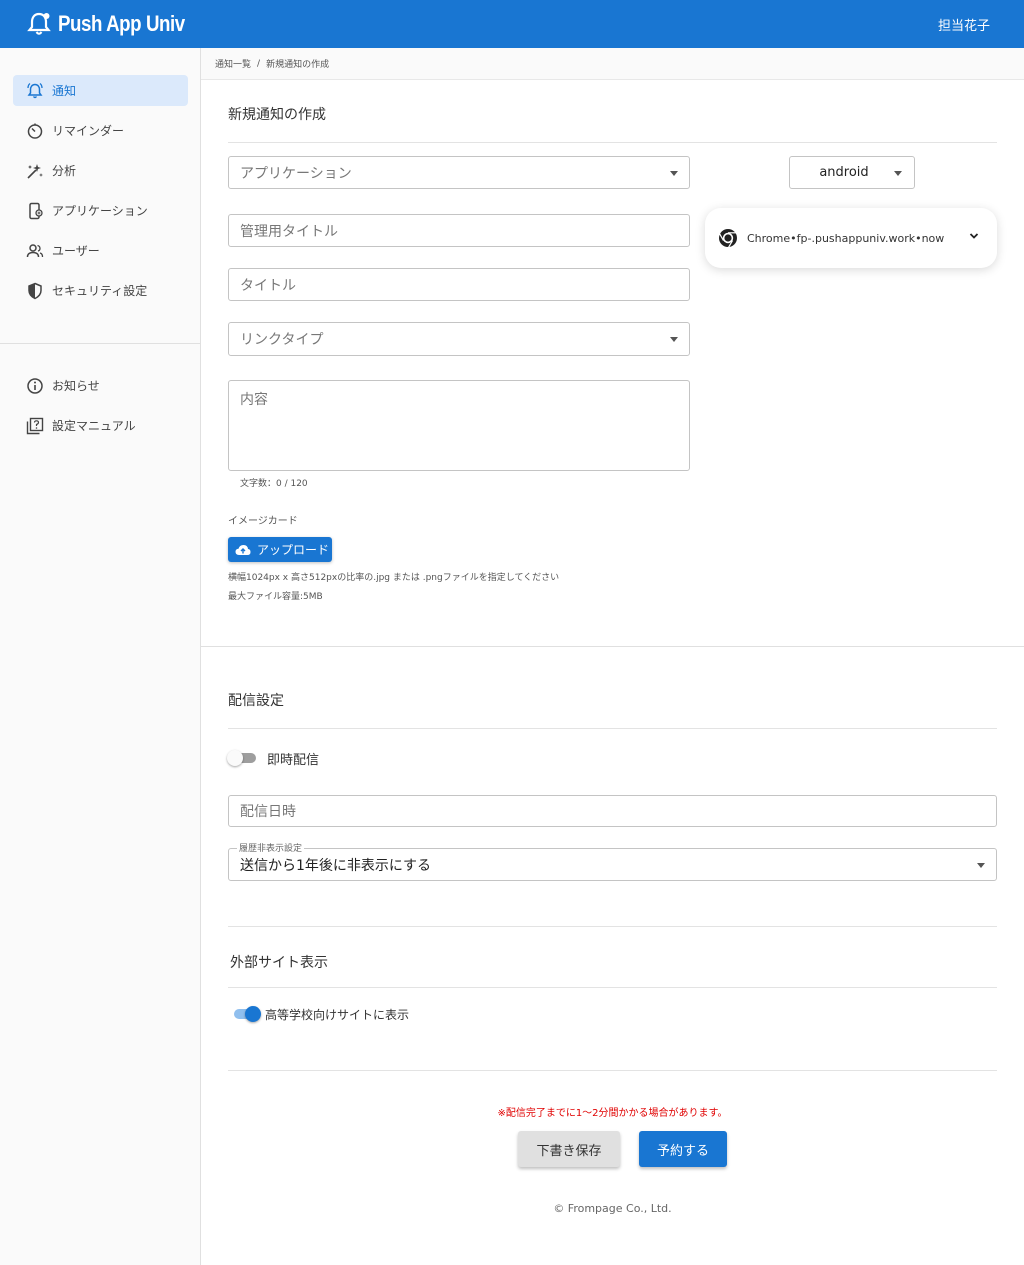 The height and width of the screenshot is (1265, 1024). I want to click on image-card-label: イメージカード, so click(263, 521).